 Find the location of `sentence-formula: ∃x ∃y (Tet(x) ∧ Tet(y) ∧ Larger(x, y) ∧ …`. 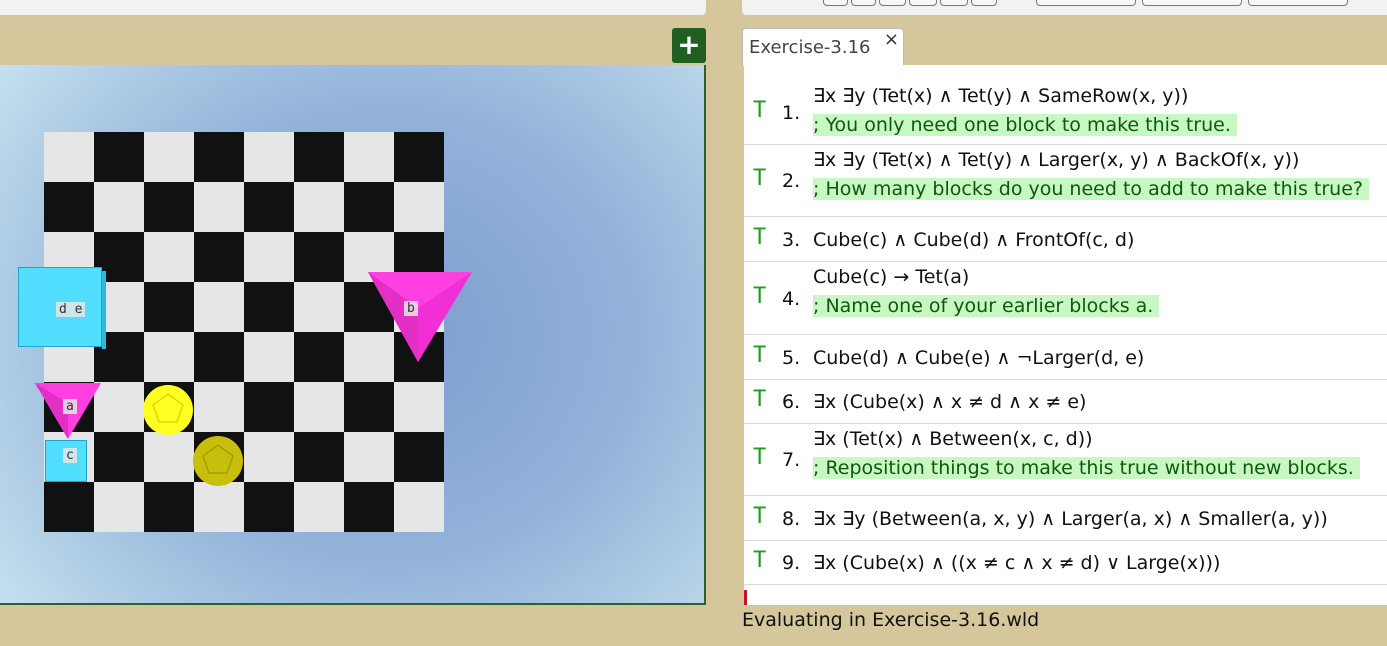

sentence-formula: ∃x ∃y (Tet(x) ∧ Tet(y) ∧ Larger(x, y) ∧ … is located at coordinates (1056, 160).